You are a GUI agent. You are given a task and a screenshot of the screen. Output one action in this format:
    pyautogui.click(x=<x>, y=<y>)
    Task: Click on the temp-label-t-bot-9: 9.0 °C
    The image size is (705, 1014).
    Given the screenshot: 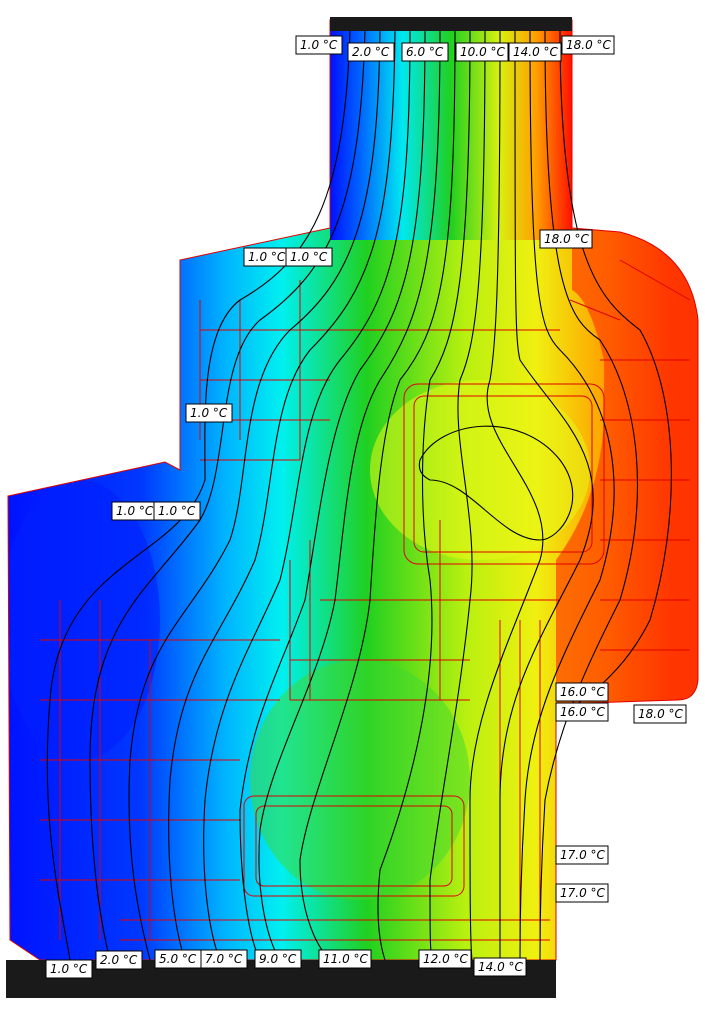 What is the action you would take?
    pyautogui.click(x=278, y=959)
    